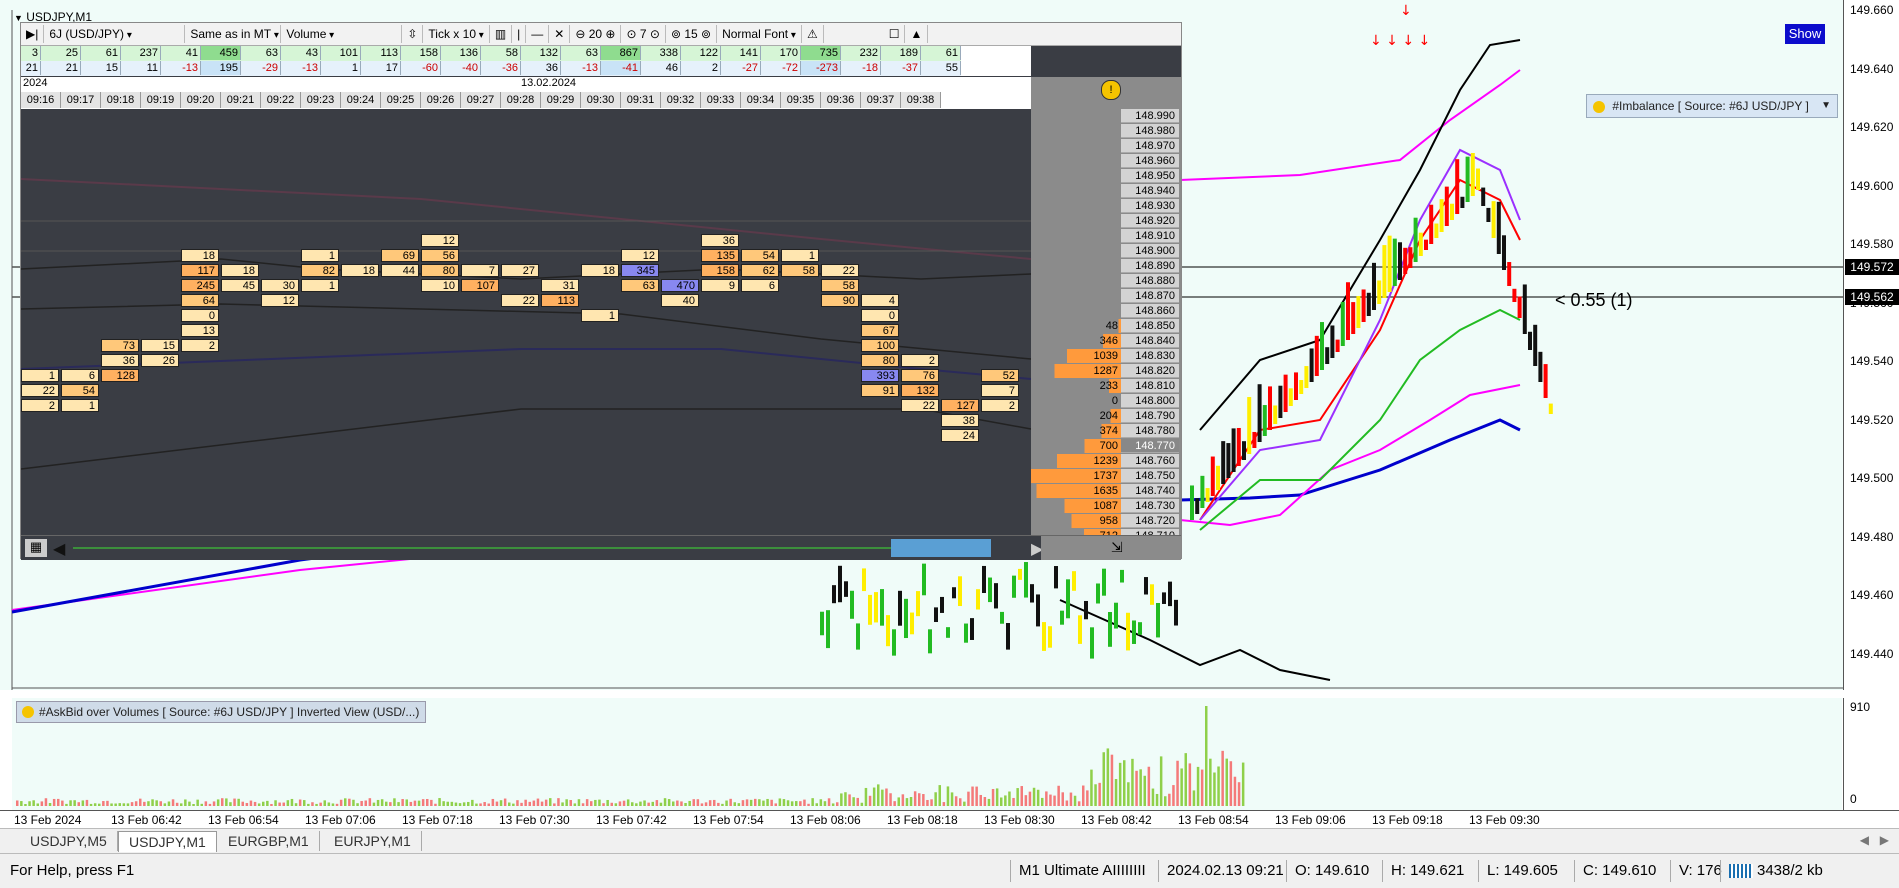 This screenshot has width=1899, height=888. What do you see at coordinates (759, 34) in the screenshot?
I see `font-select: Normal Font` at bounding box center [759, 34].